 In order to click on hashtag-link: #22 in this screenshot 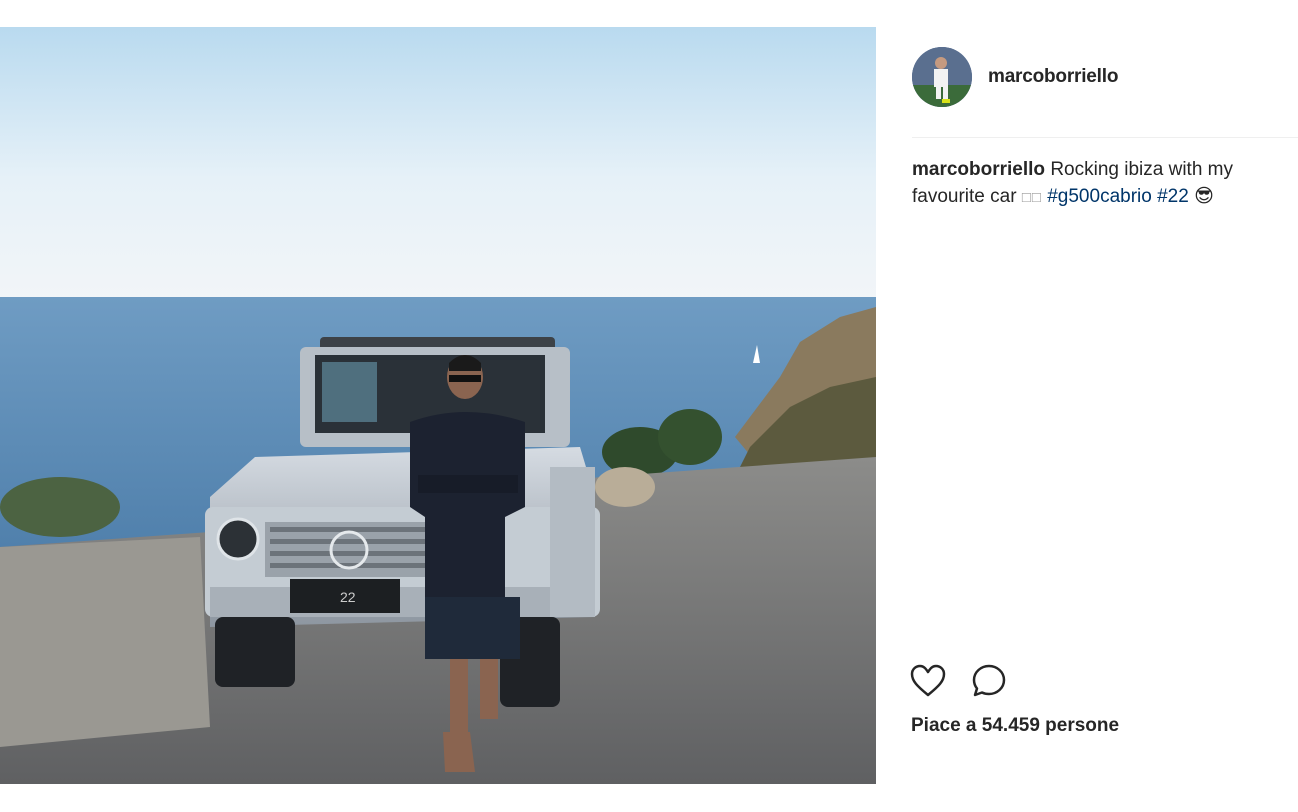, I will do `click(1173, 196)`.